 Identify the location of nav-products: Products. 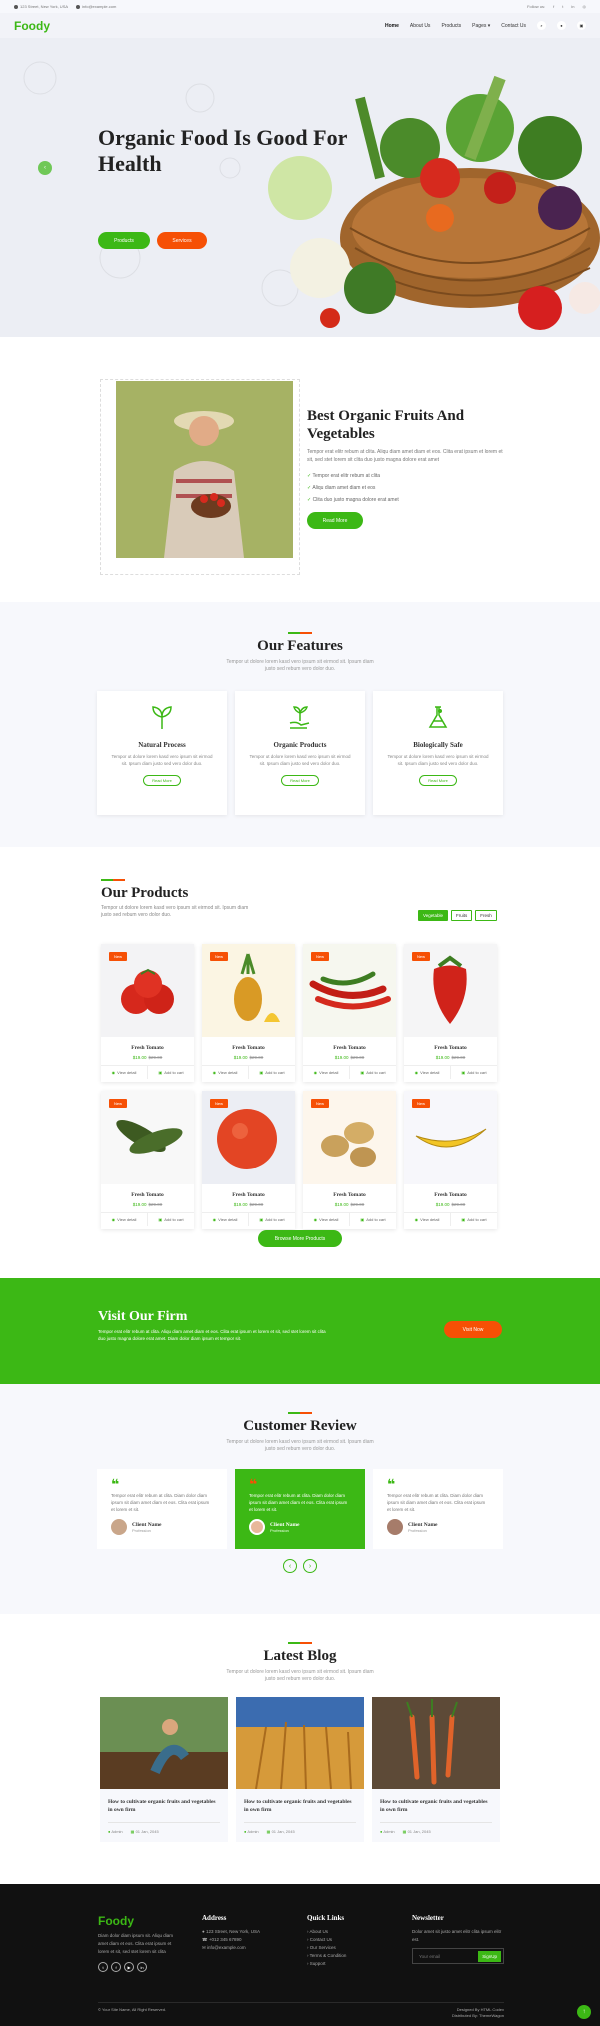
(451, 26).